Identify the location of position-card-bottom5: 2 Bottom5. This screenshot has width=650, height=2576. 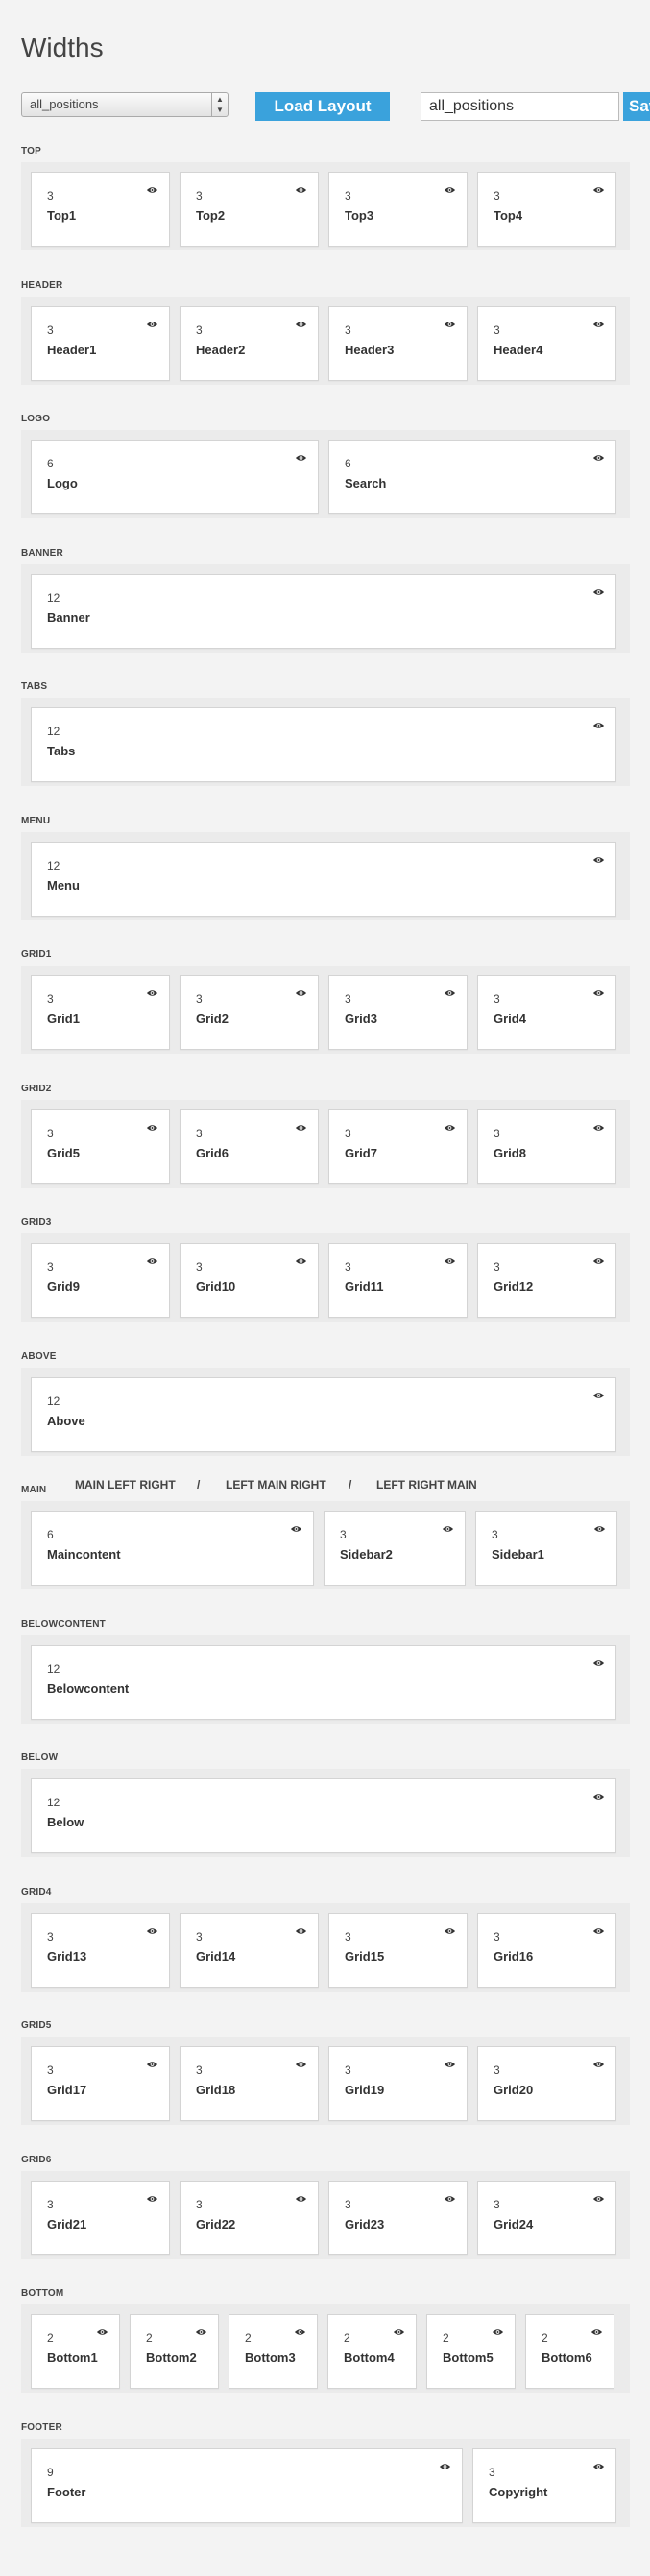
(471, 2351).